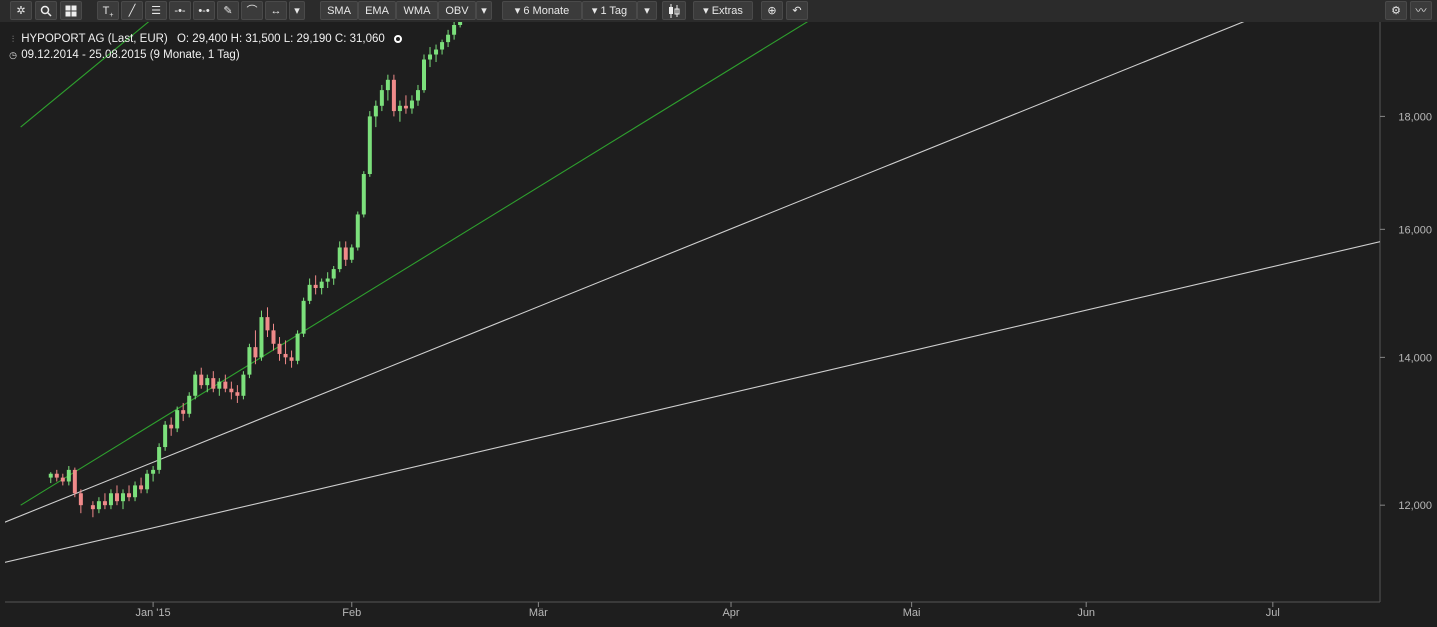 Image resolution: width=1437 pixels, height=627 pixels. Describe the element at coordinates (377, 10) in the screenshot. I see `indicator-ema-button: EMA` at that location.